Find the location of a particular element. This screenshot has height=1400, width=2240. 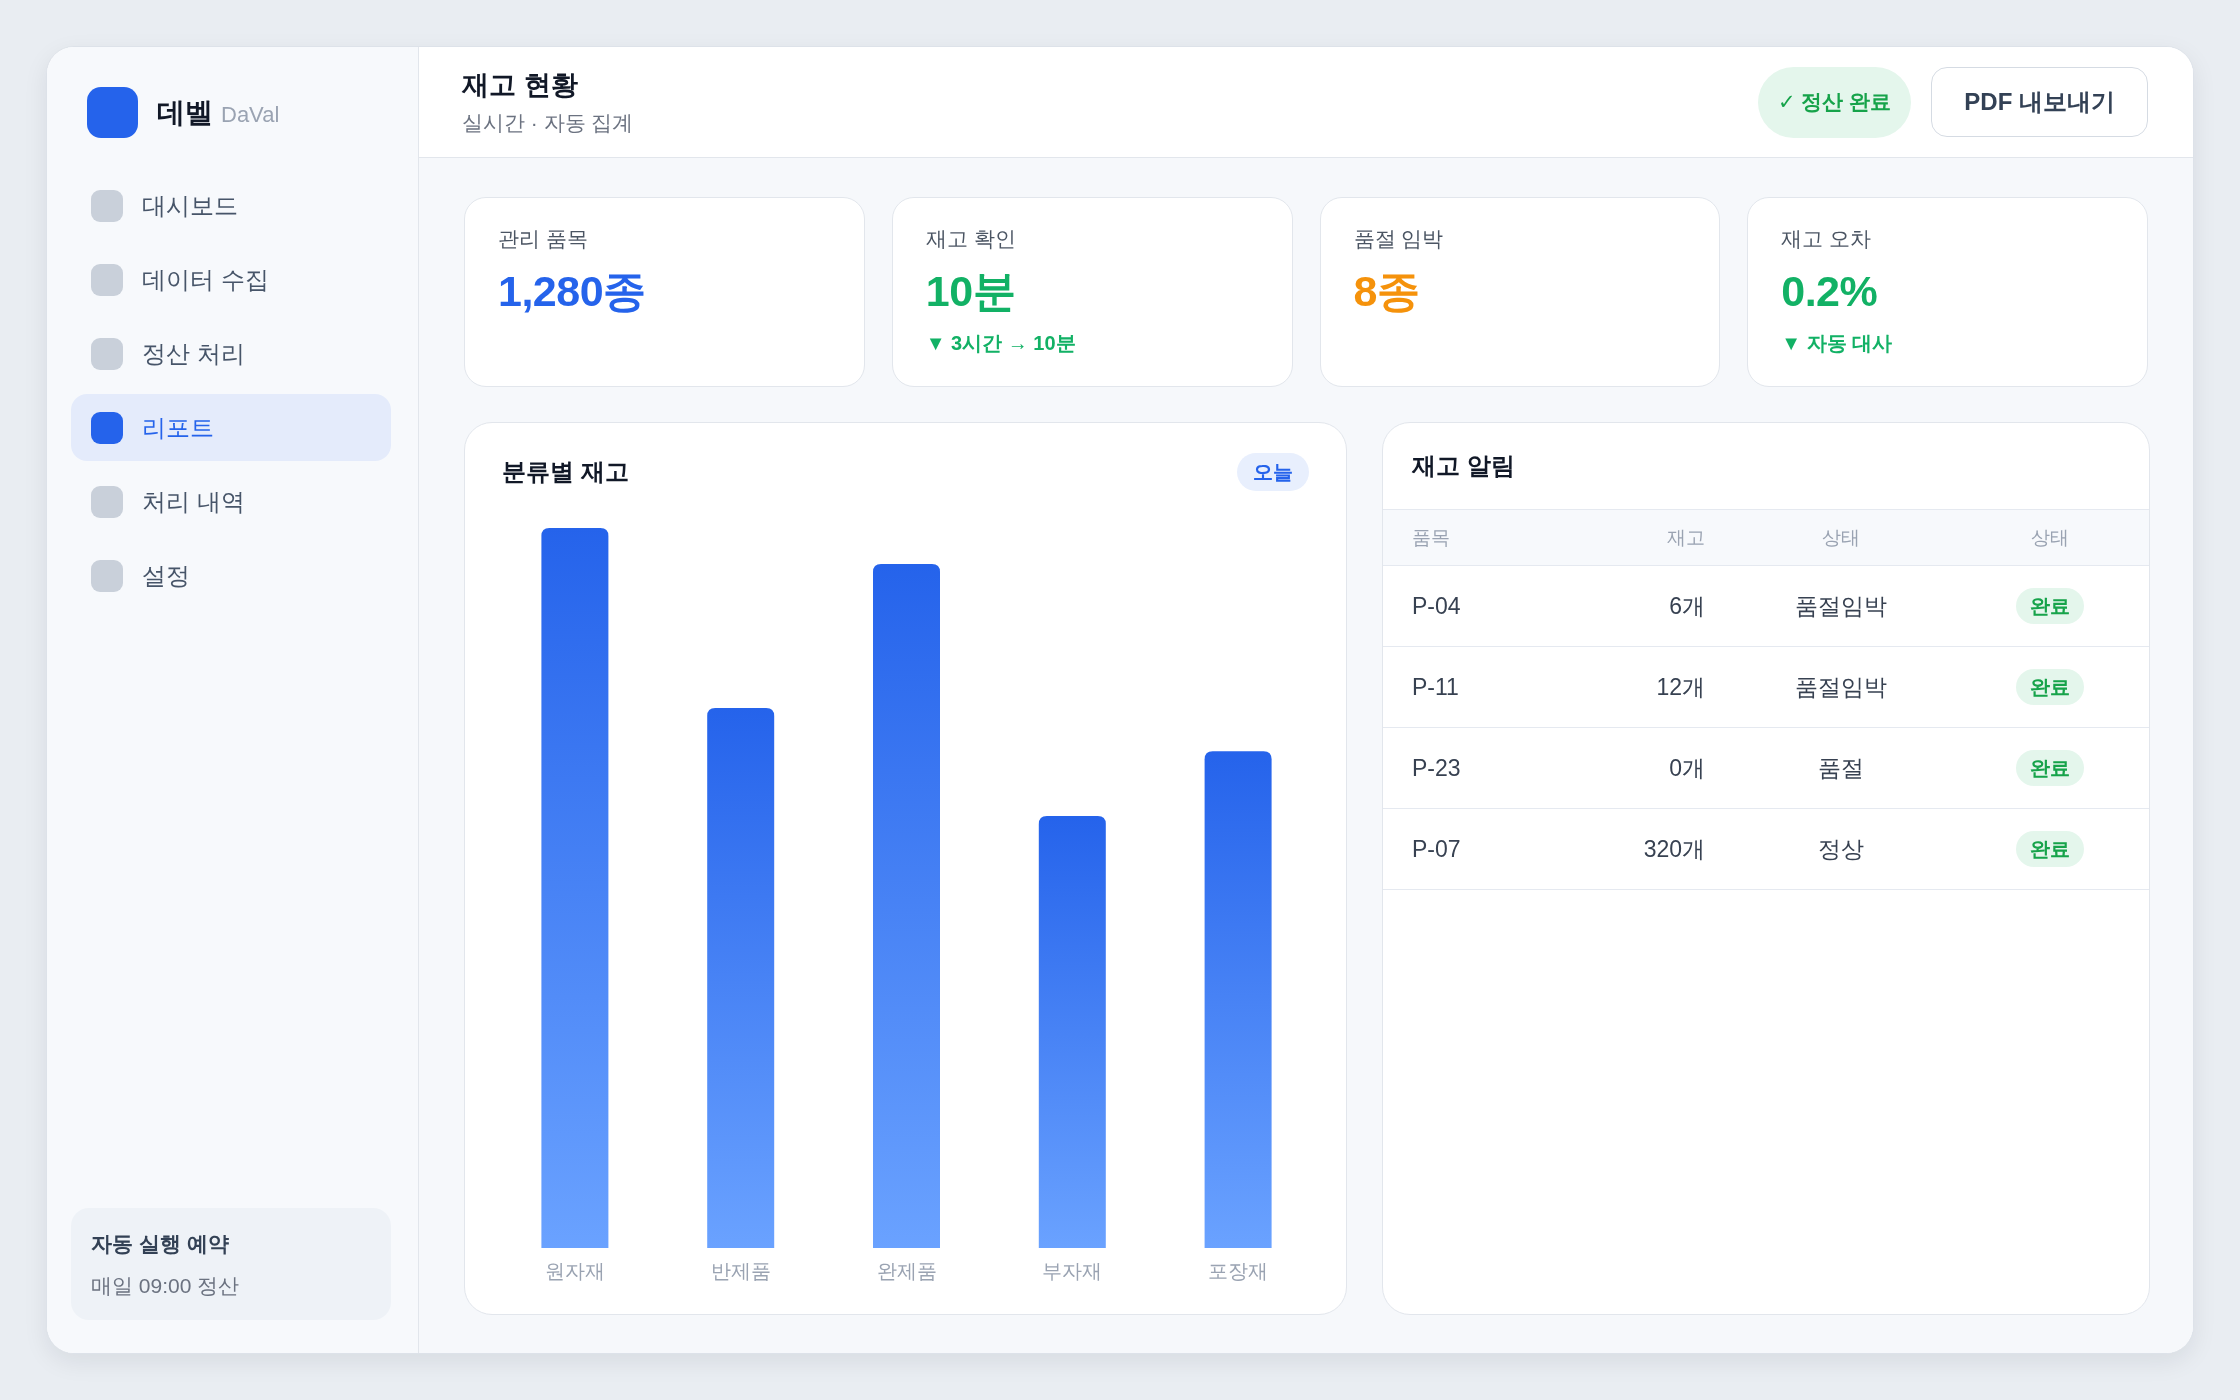

table-title: 재고 알림 is located at coordinates (1463, 466).